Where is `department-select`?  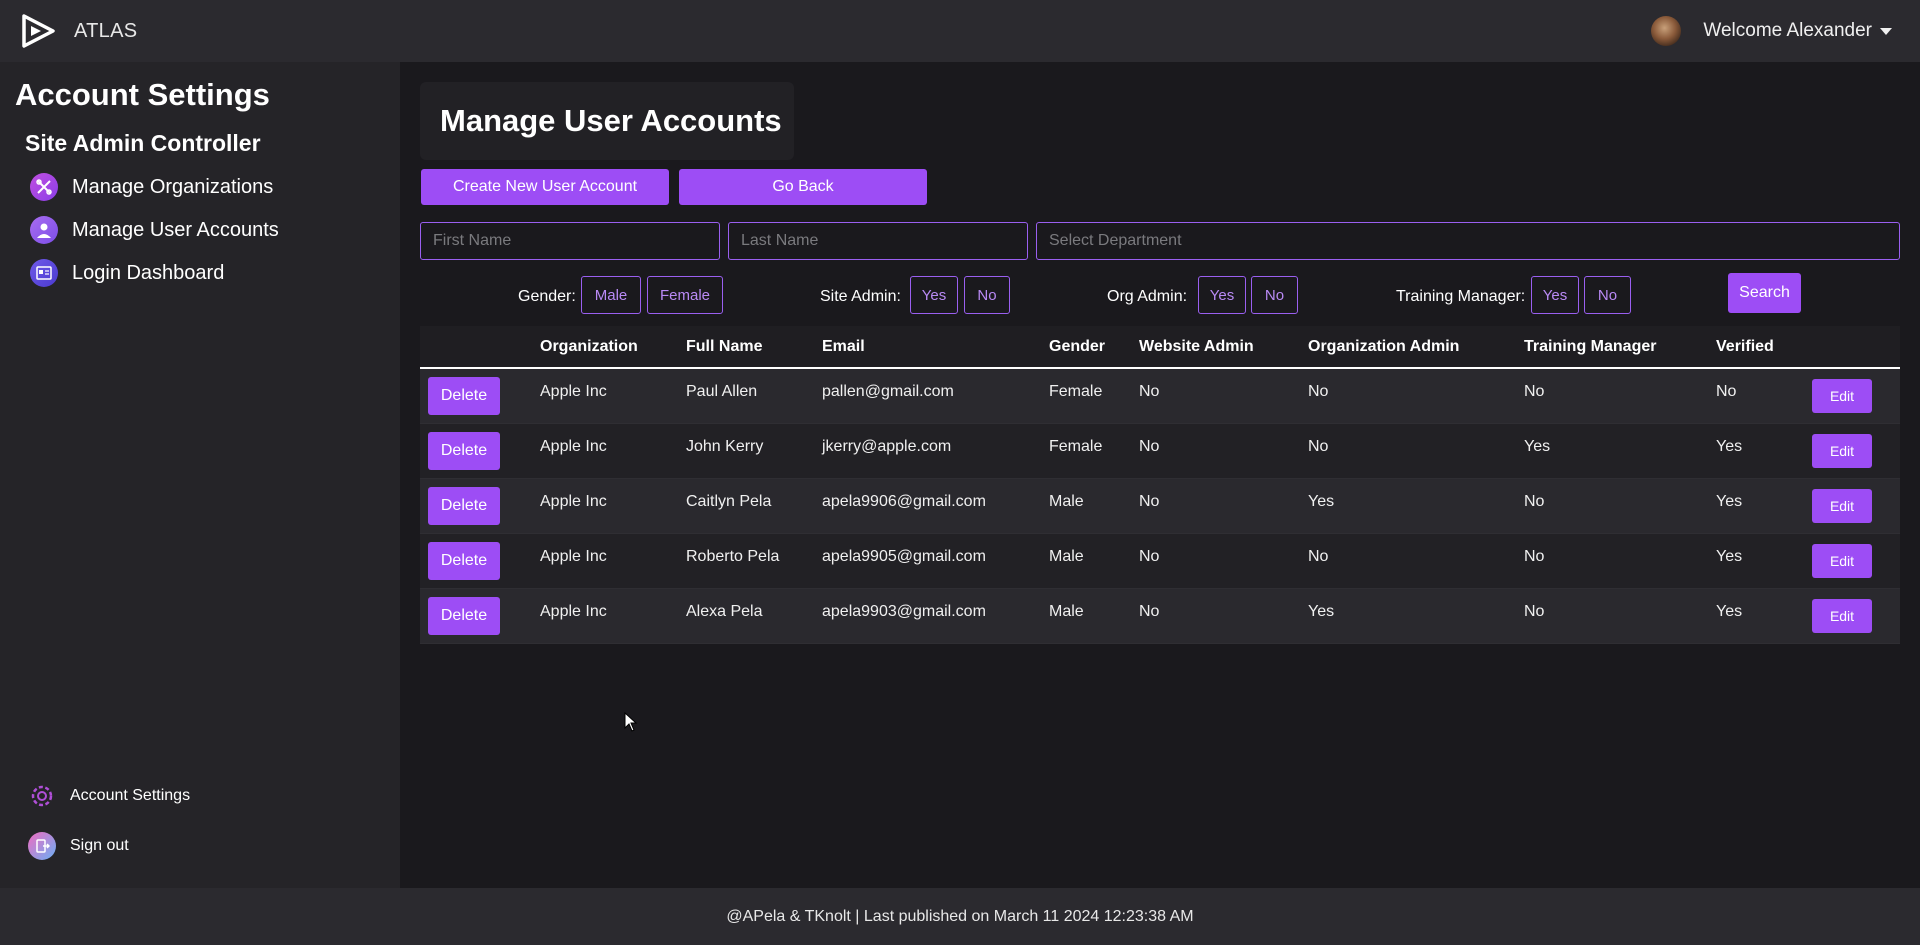 department-select is located at coordinates (1468, 241).